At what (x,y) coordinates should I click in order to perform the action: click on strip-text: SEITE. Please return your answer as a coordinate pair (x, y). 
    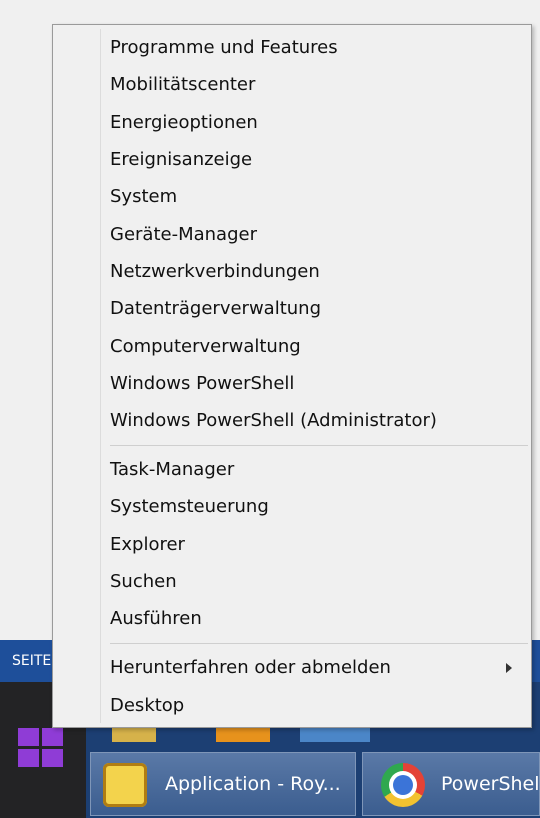
    Looking at the image, I should click on (32, 661).